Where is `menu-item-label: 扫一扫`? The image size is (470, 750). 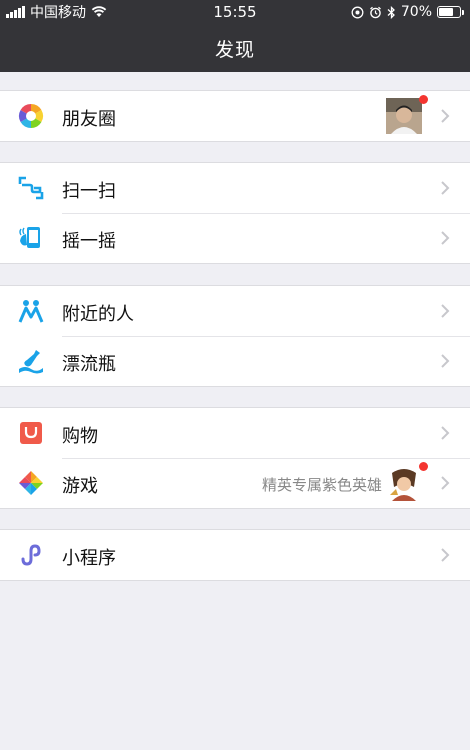
menu-item-label: 扫一扫 is located at coordinates (89, 191).